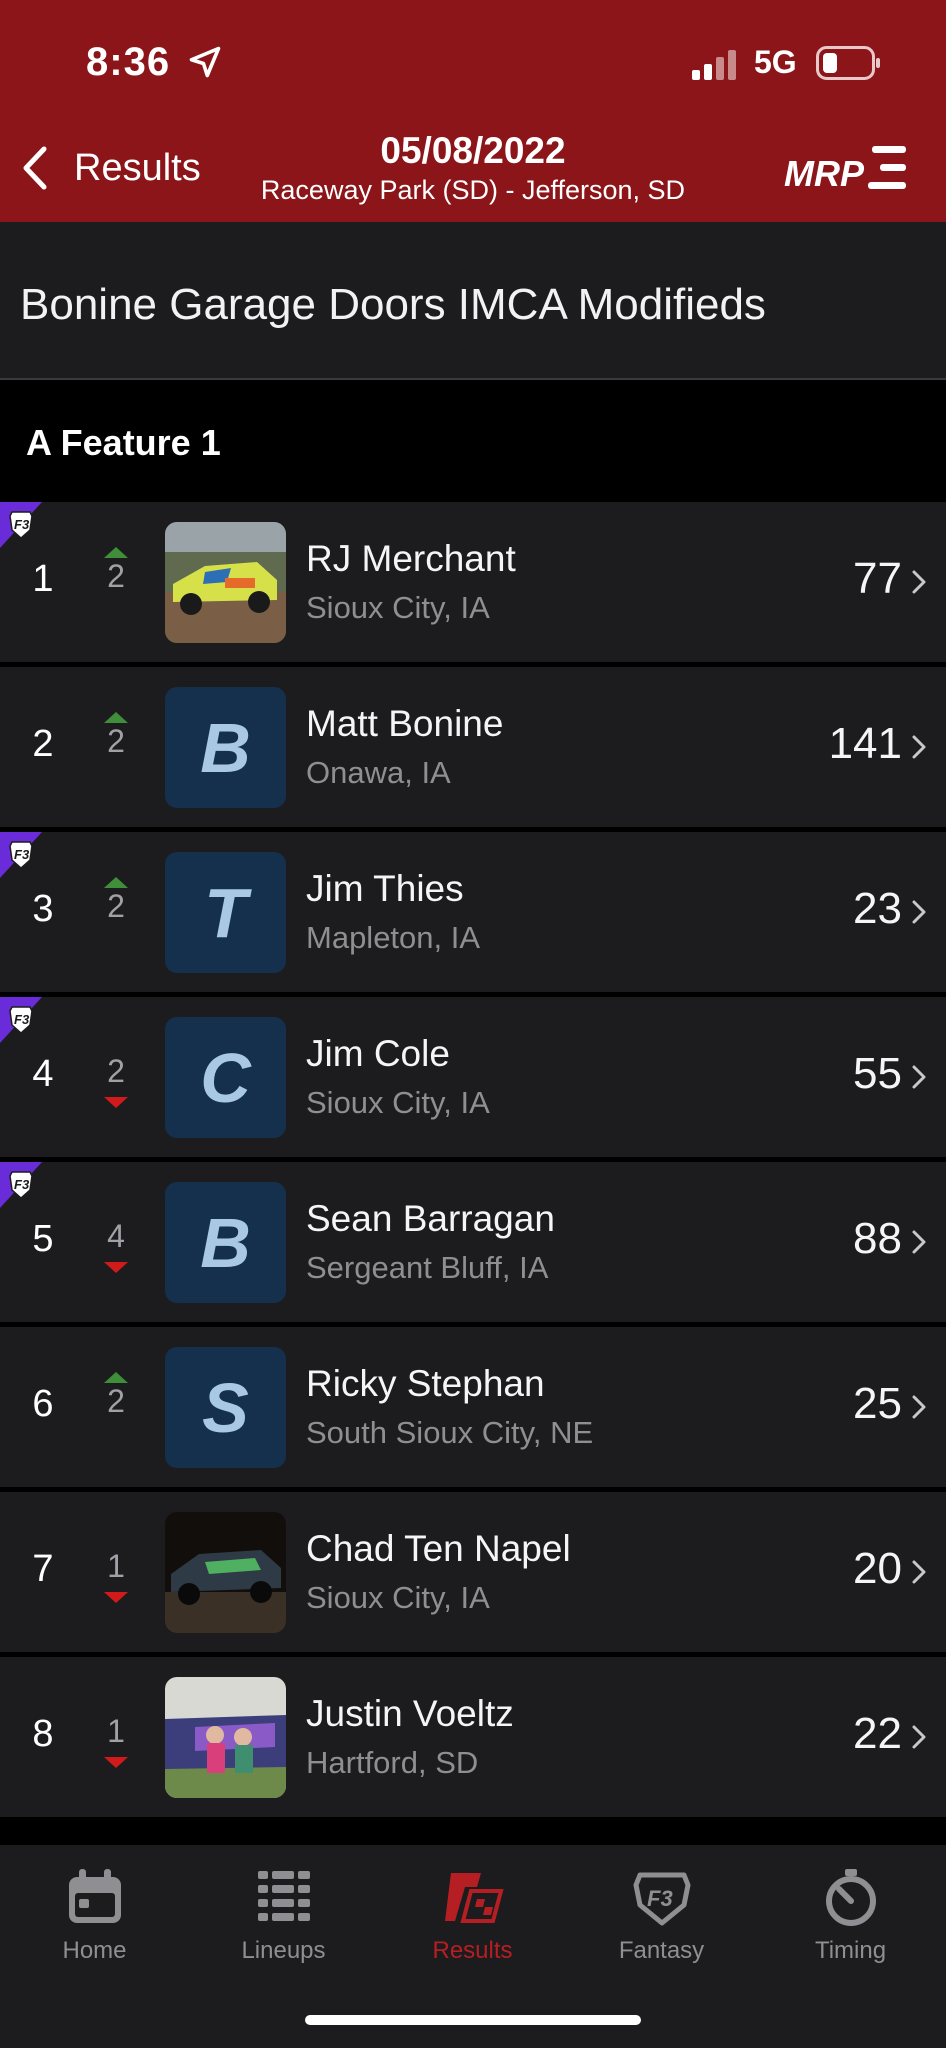 This screenshot has width=946, height=2048. I want to click on svg-text: MRP, so click(824, 173).